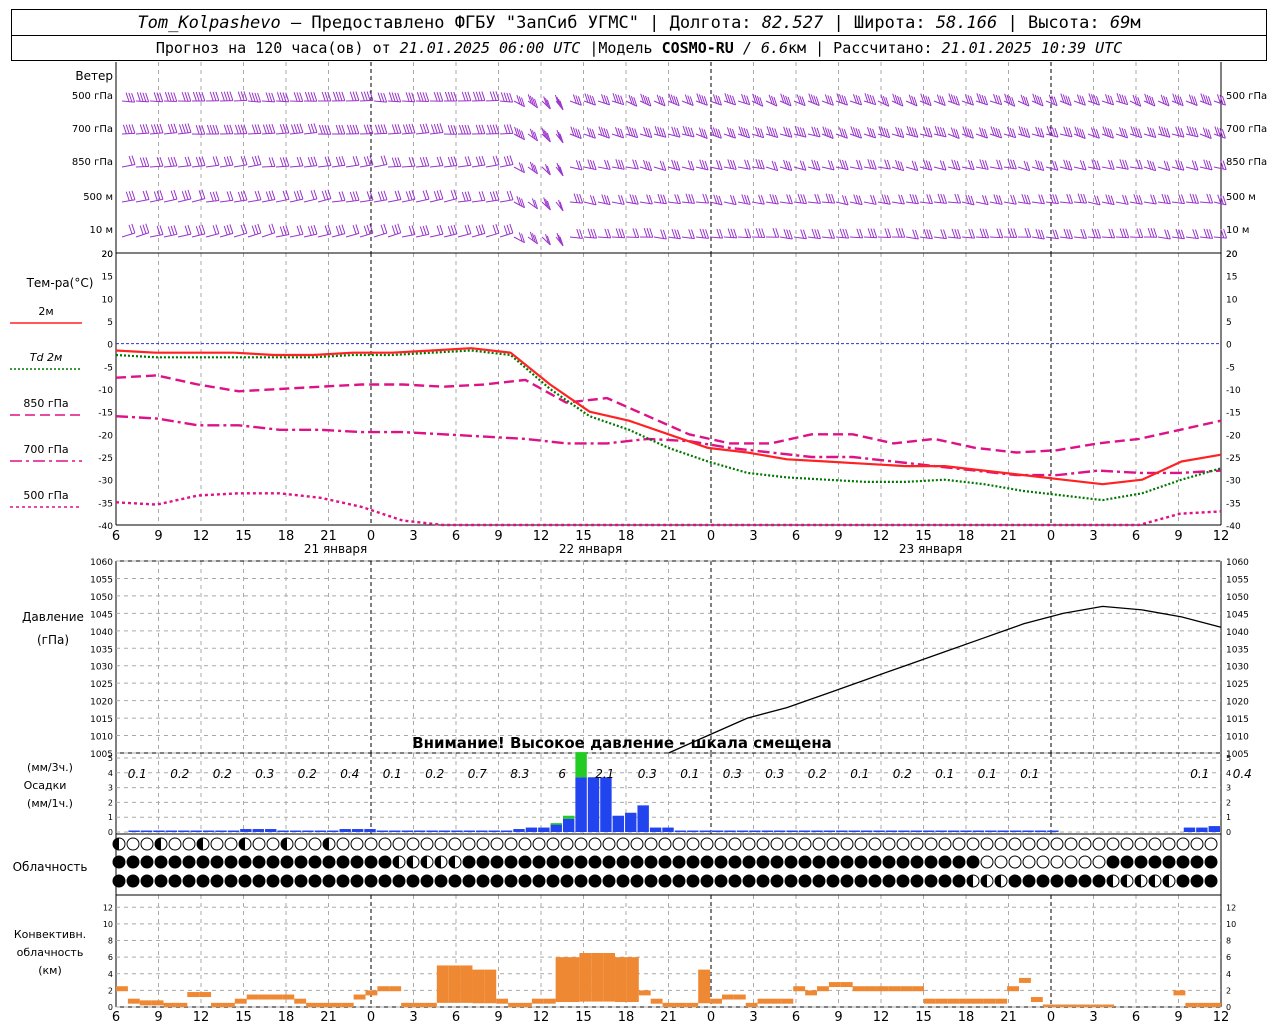 The image size is (1280, 1024). I want to click on precip-y-tick: 2, so click(110, 802).